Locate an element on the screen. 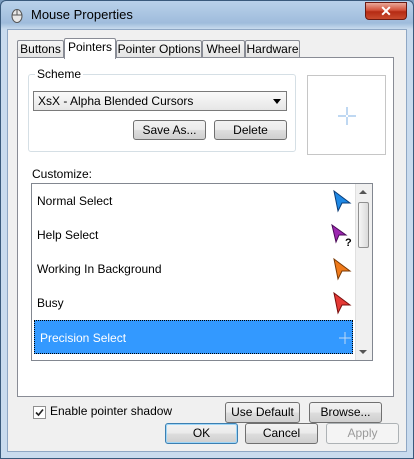 Image resolution: width=414 pixels, height=459 pixels. delete-button: Delete is located at coordinates (250, 130).